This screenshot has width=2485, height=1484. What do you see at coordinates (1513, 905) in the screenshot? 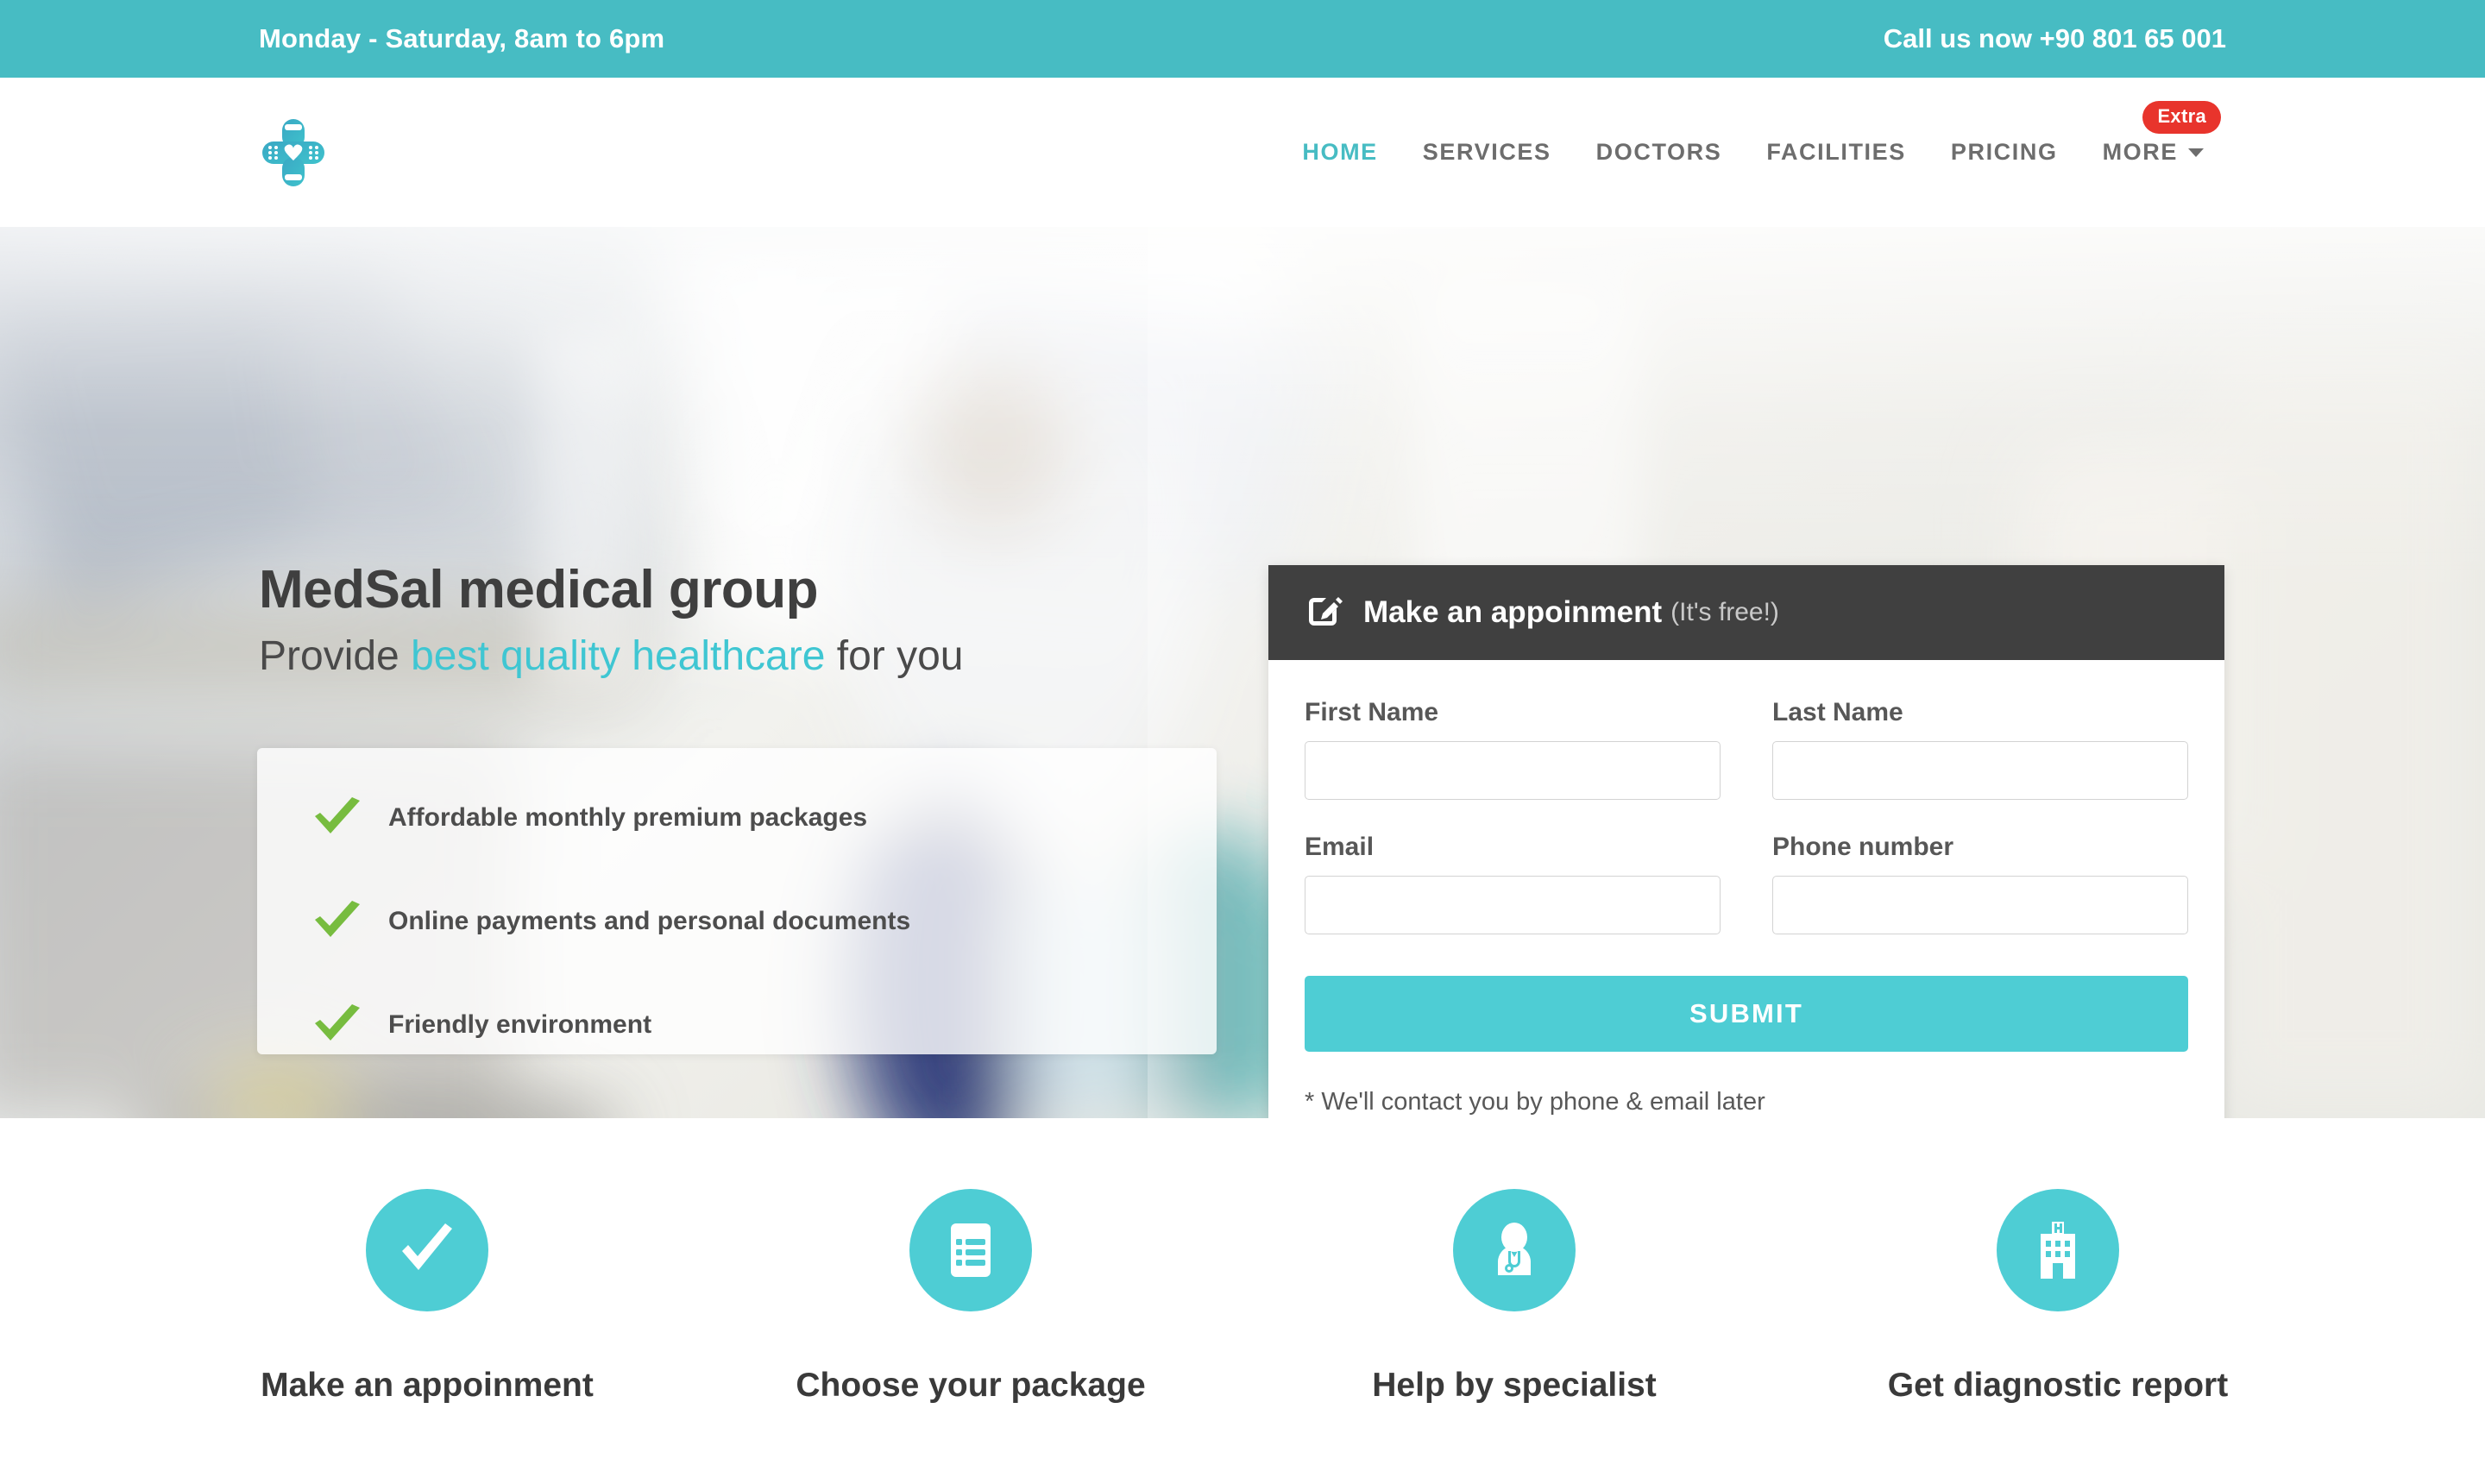
I see `email-input` at bounding box center [1513, 905].